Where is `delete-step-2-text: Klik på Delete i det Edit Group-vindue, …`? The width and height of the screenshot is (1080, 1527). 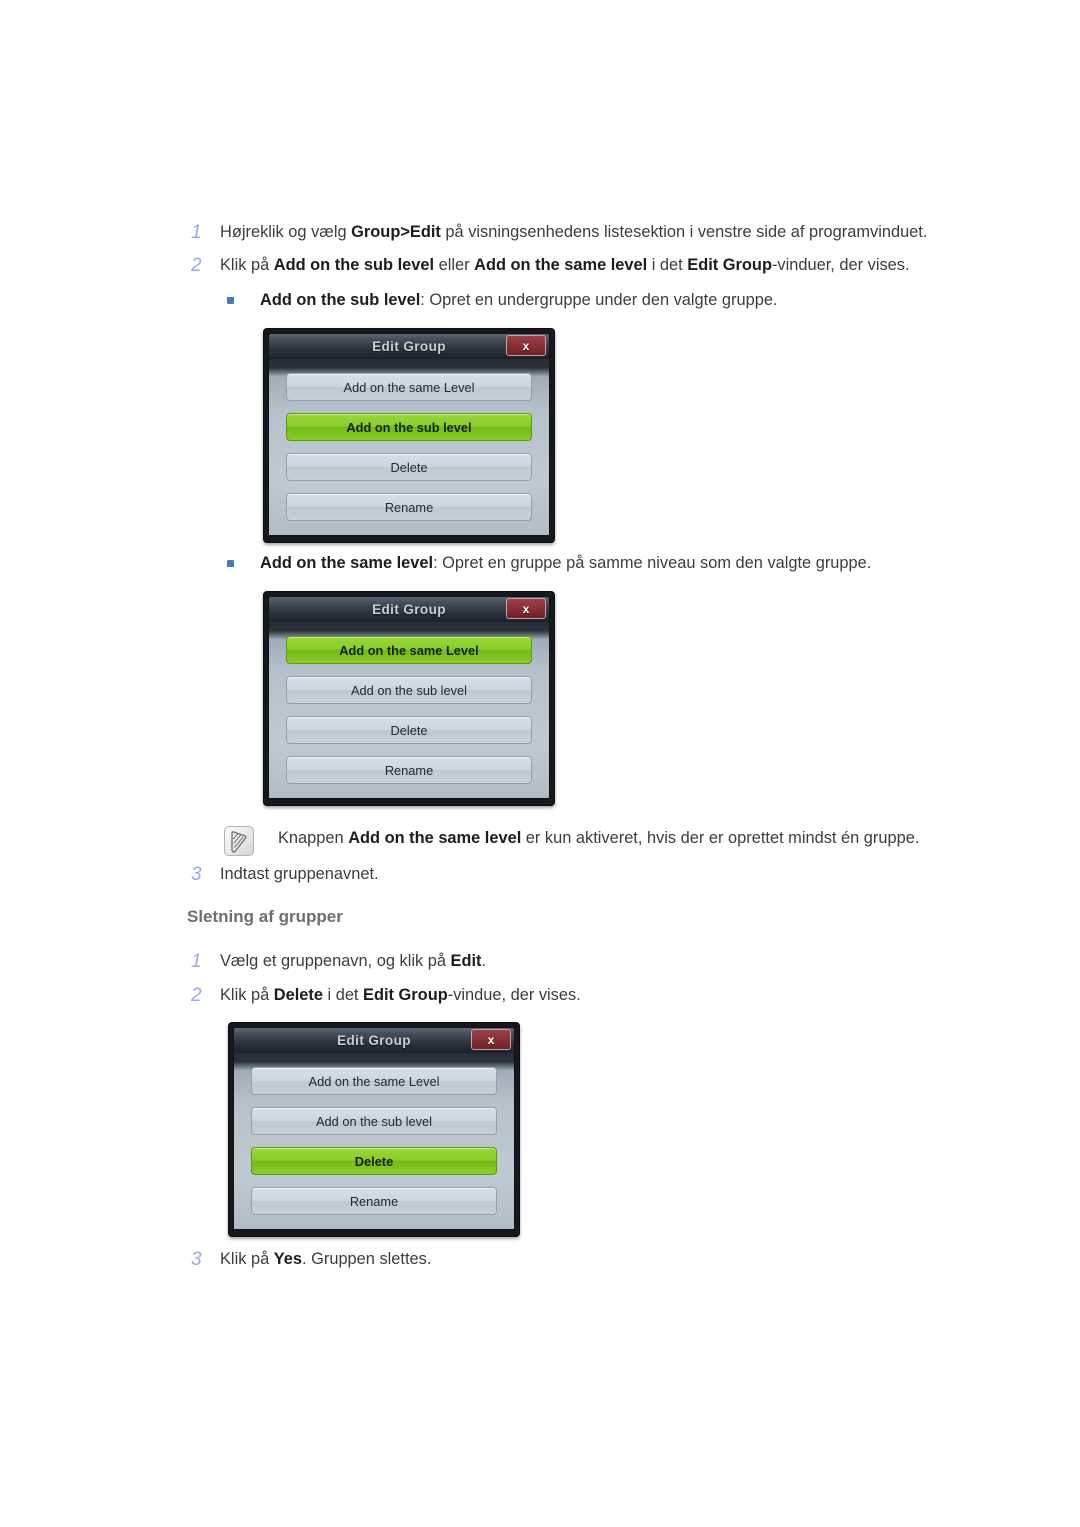 delete-step-2-text: Klik på Delete i det Edit Group-vindue, … is located at coordinates (400, 995).